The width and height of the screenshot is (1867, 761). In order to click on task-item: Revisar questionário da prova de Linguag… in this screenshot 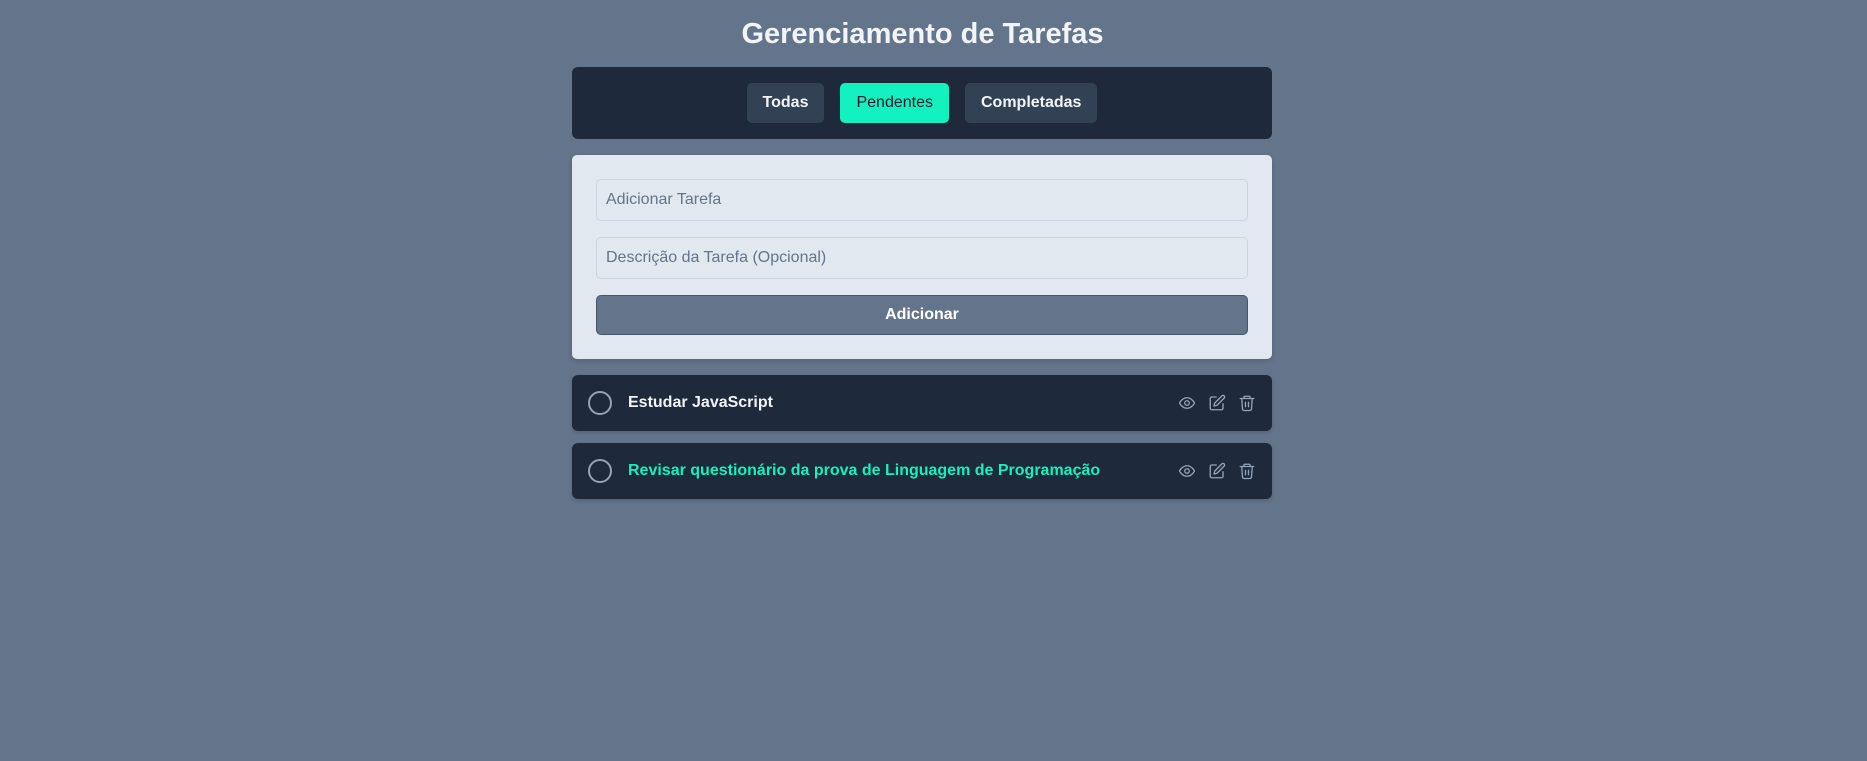, I will do `click(922, 471)`.